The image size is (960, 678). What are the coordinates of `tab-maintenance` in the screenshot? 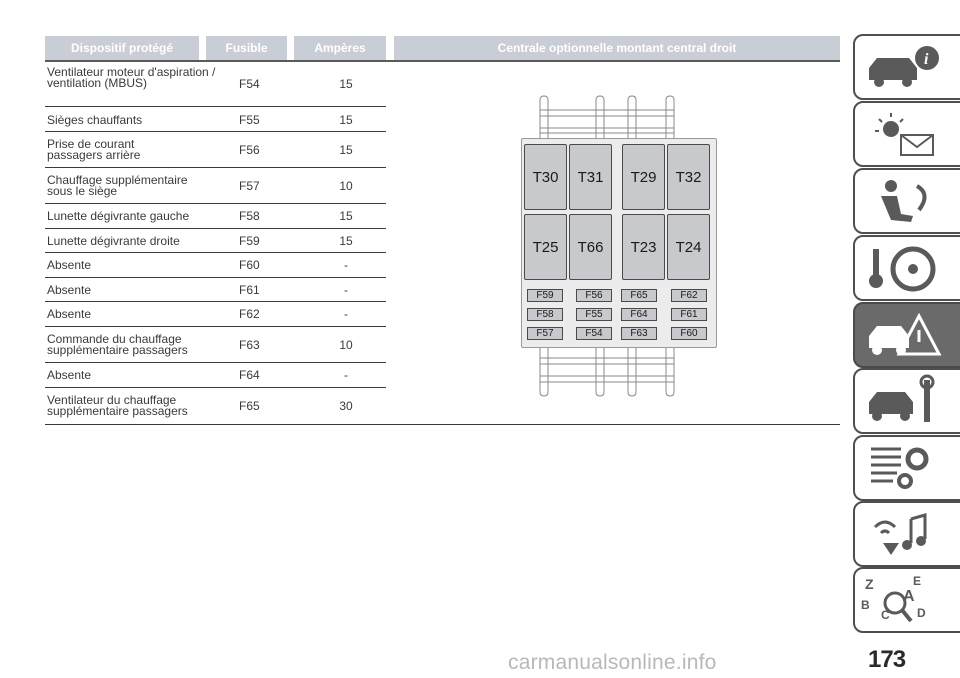 It's located at (906, 401).